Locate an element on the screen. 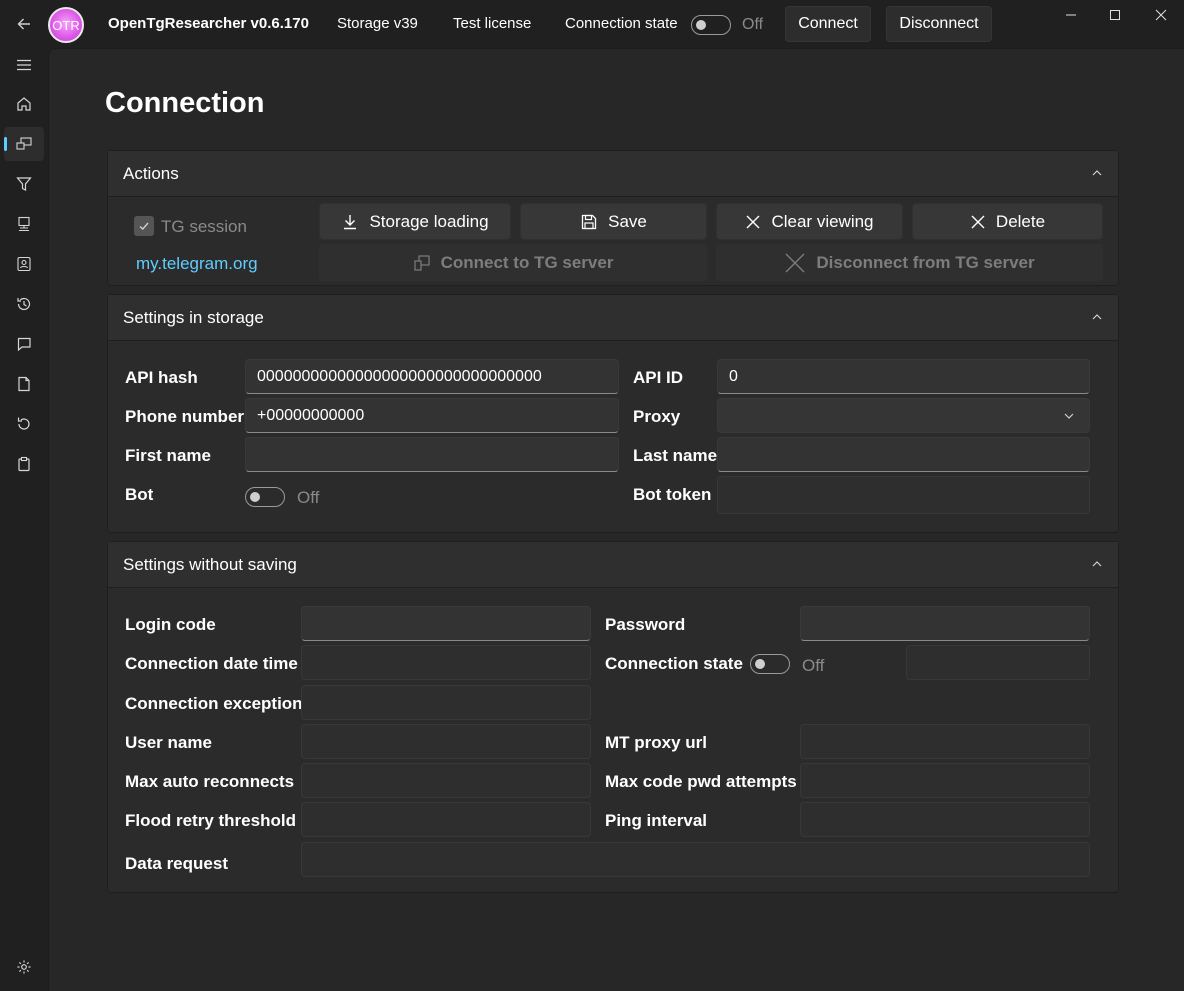  flood-retry-threshold-label: Flood retry threshold is located at coordinates (210, 820).